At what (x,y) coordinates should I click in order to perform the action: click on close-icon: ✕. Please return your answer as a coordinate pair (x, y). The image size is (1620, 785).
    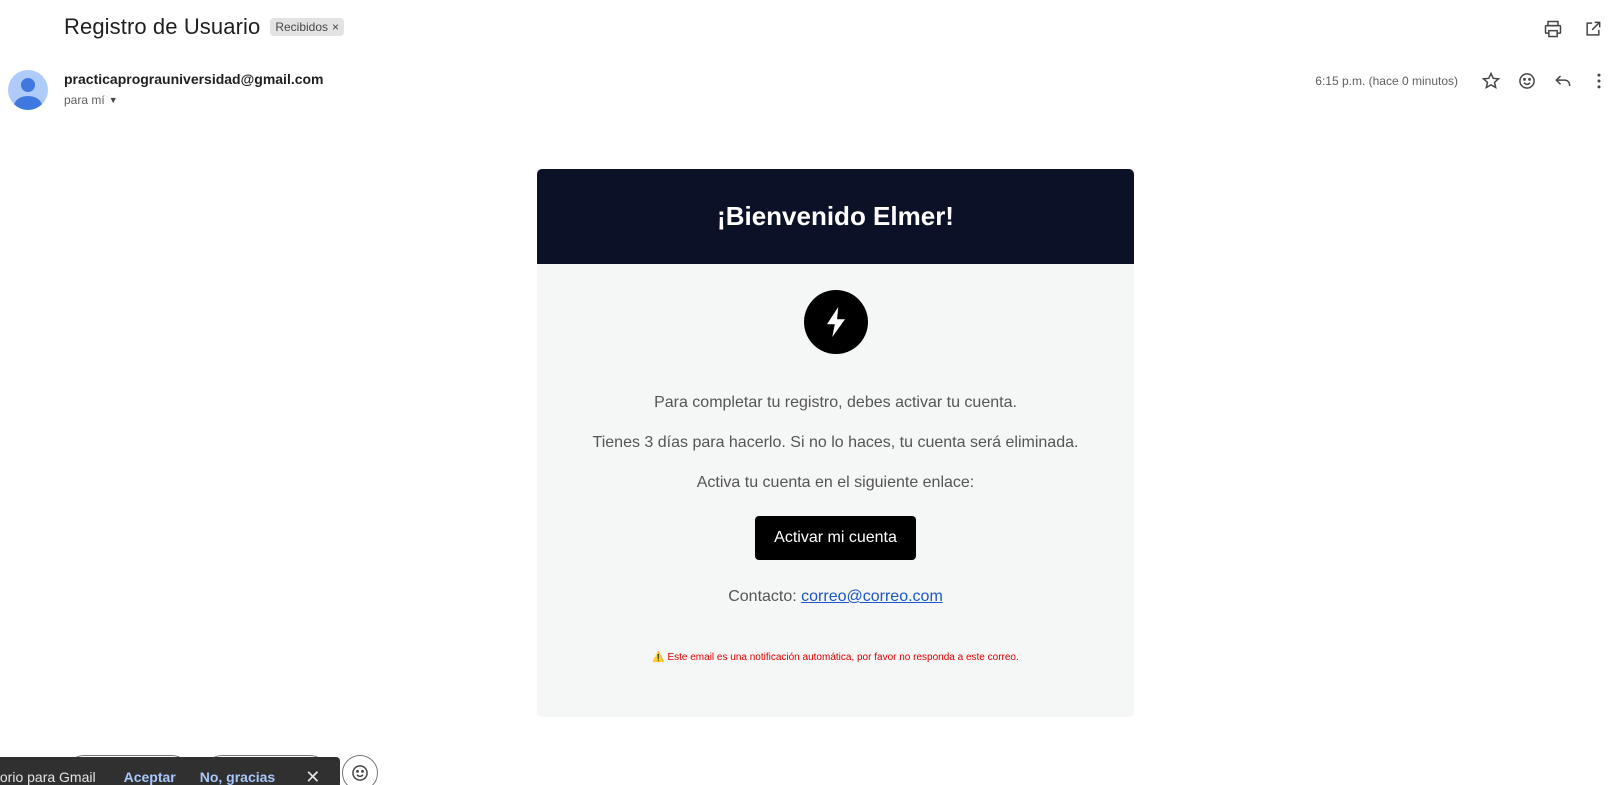
    Looking at the image, I should click on (312, 776).